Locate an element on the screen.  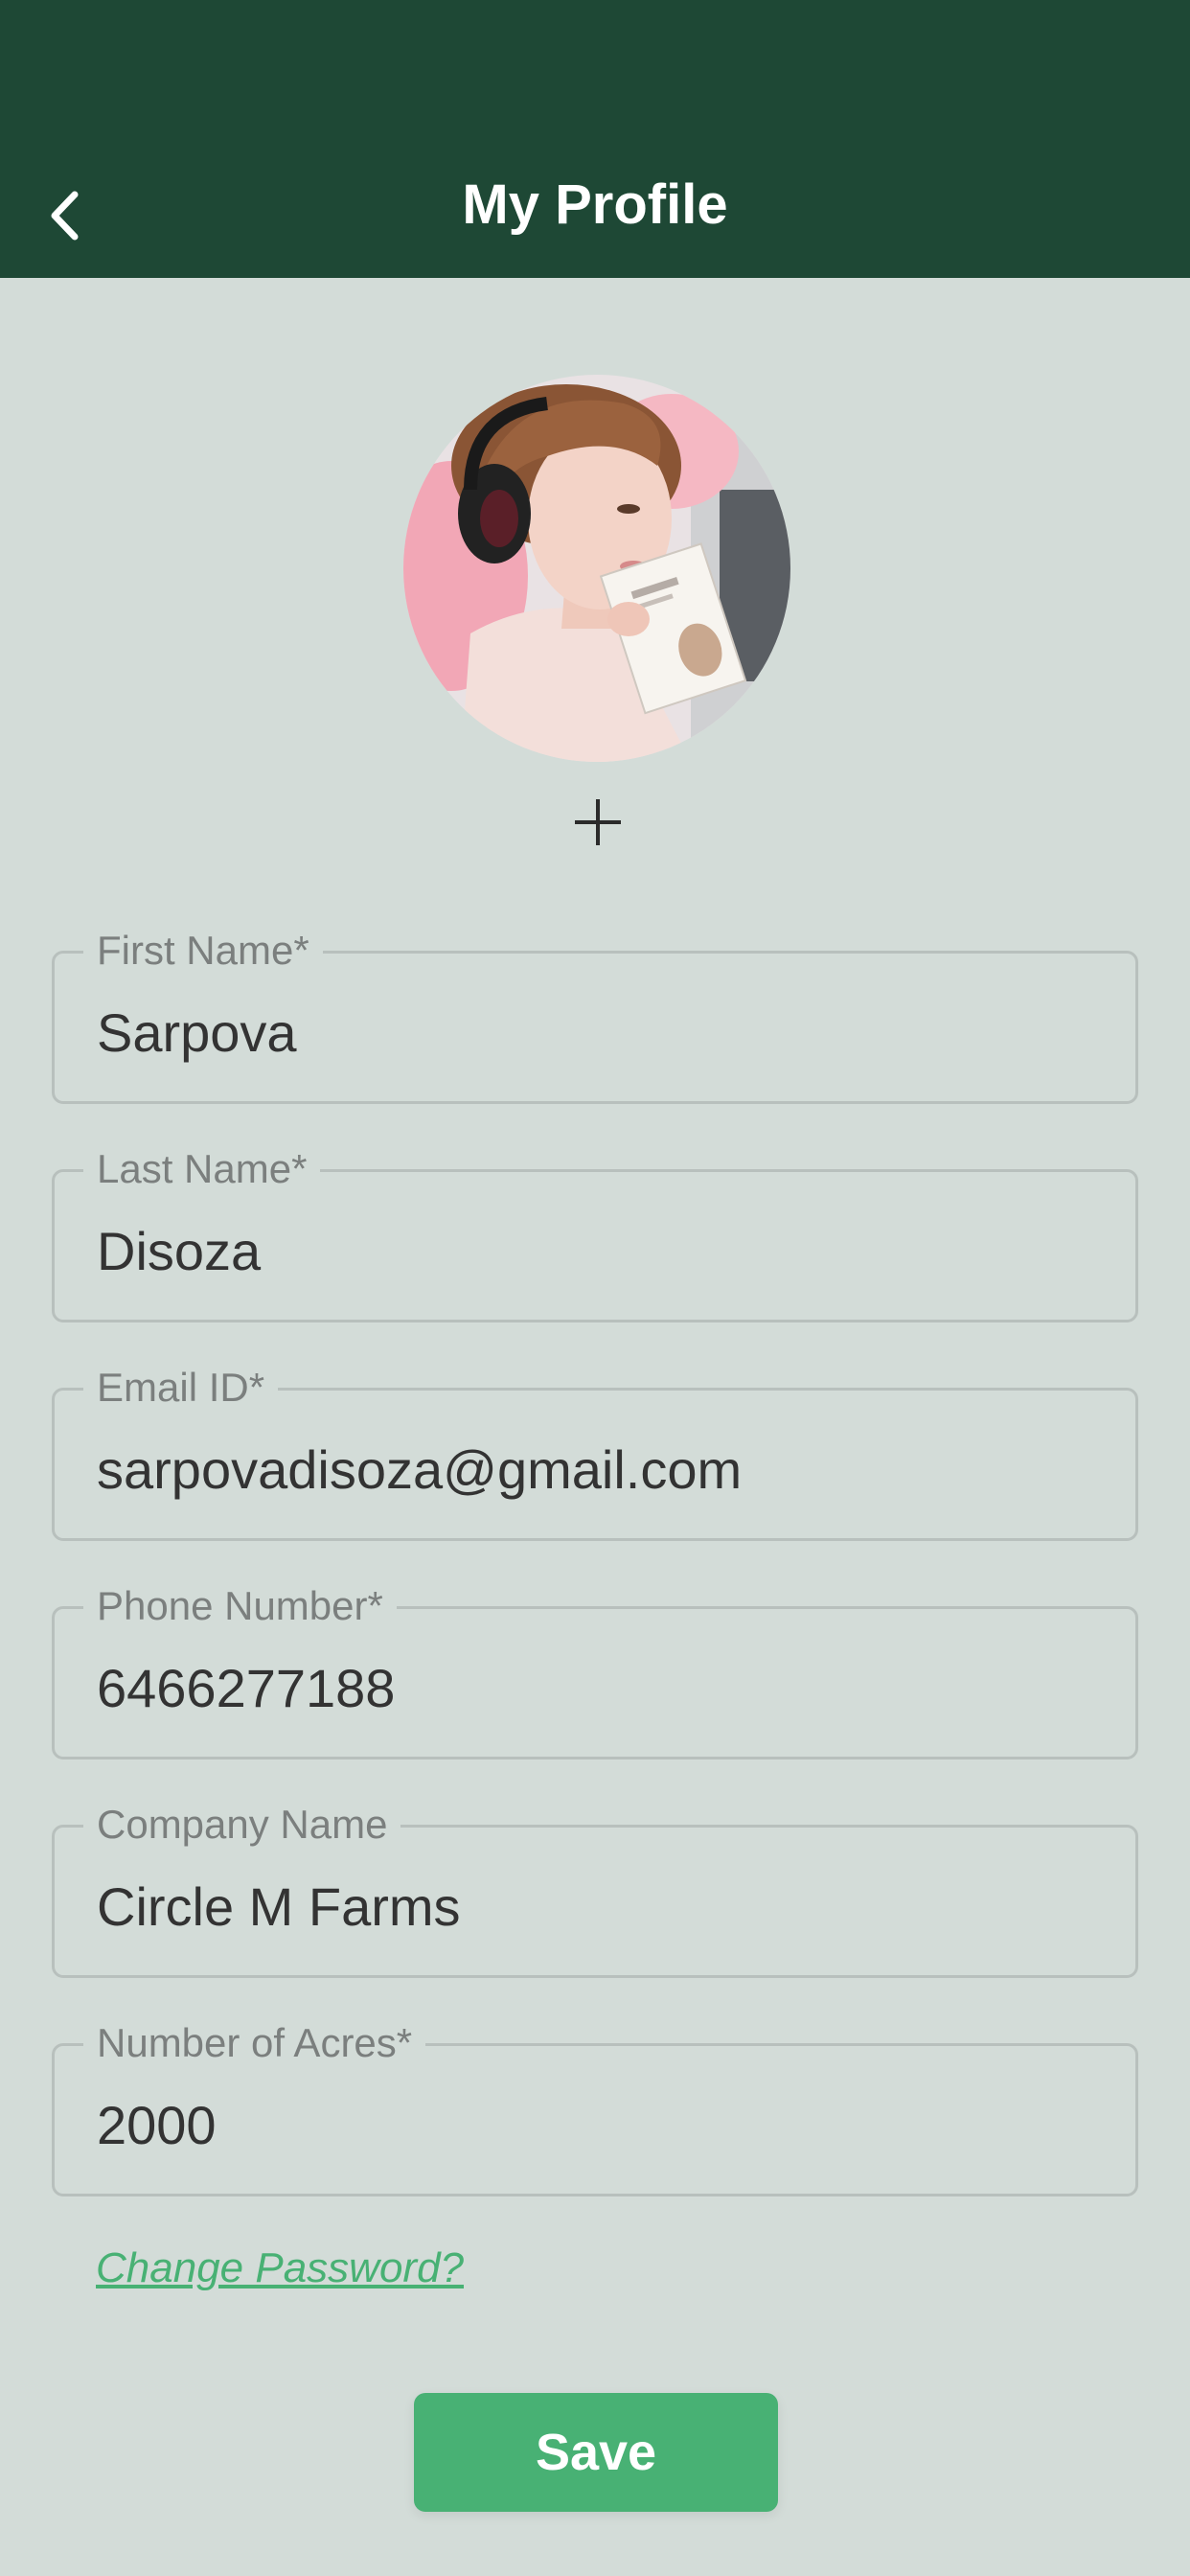
email-label: Email ID* is located at coordinates (181, 1388).